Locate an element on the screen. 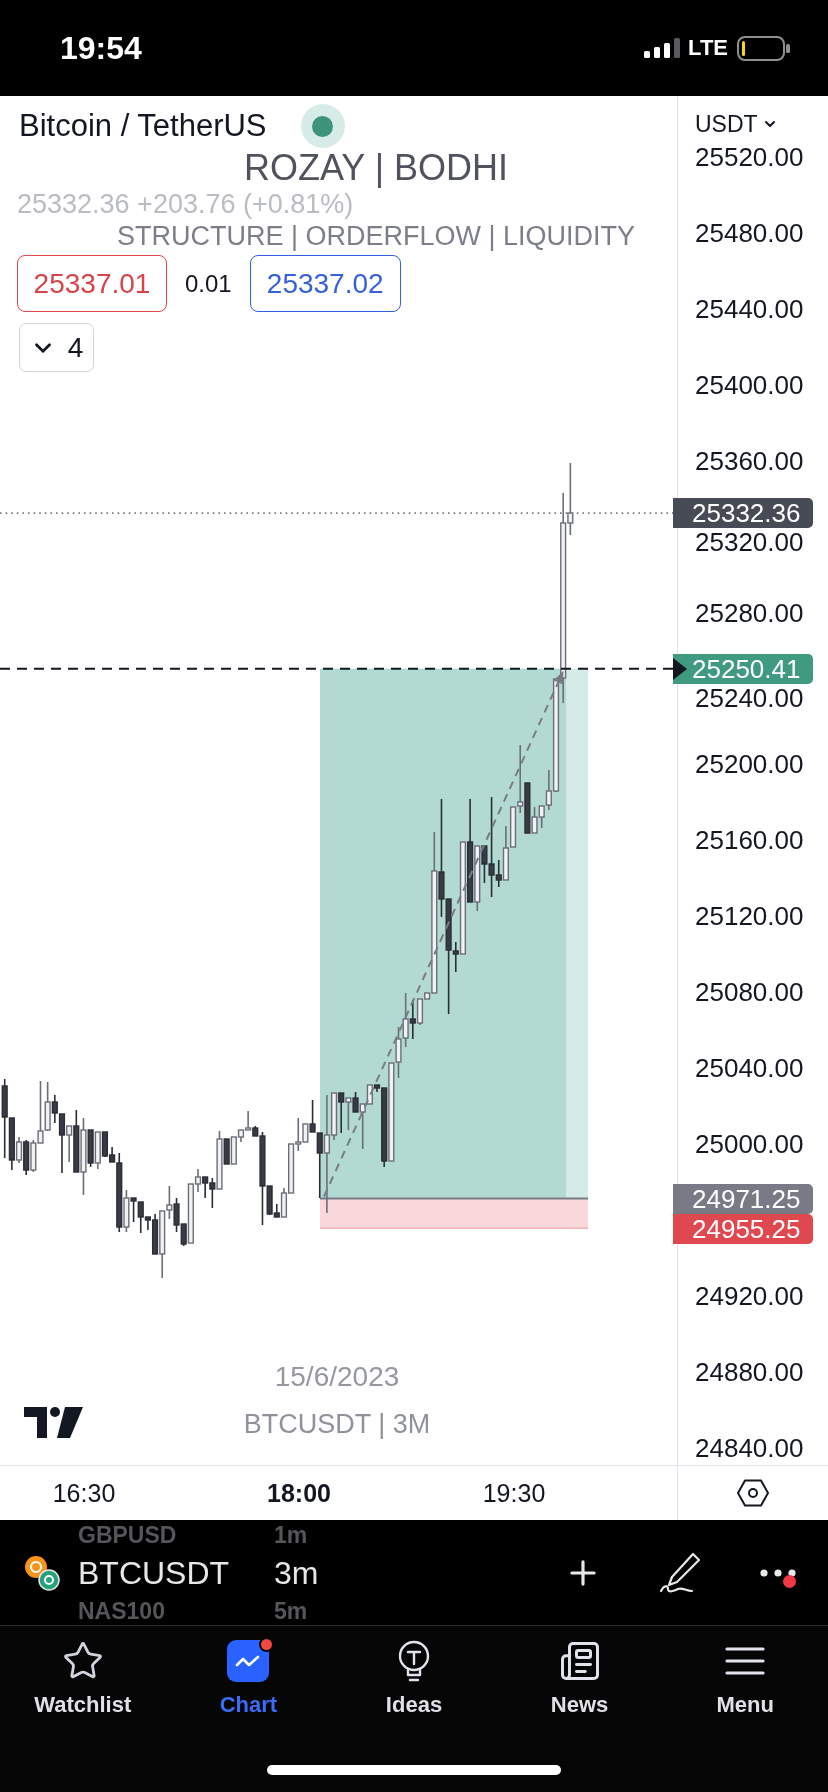  time-axis-label: 19:30 is located at coordinates (514, 1493).